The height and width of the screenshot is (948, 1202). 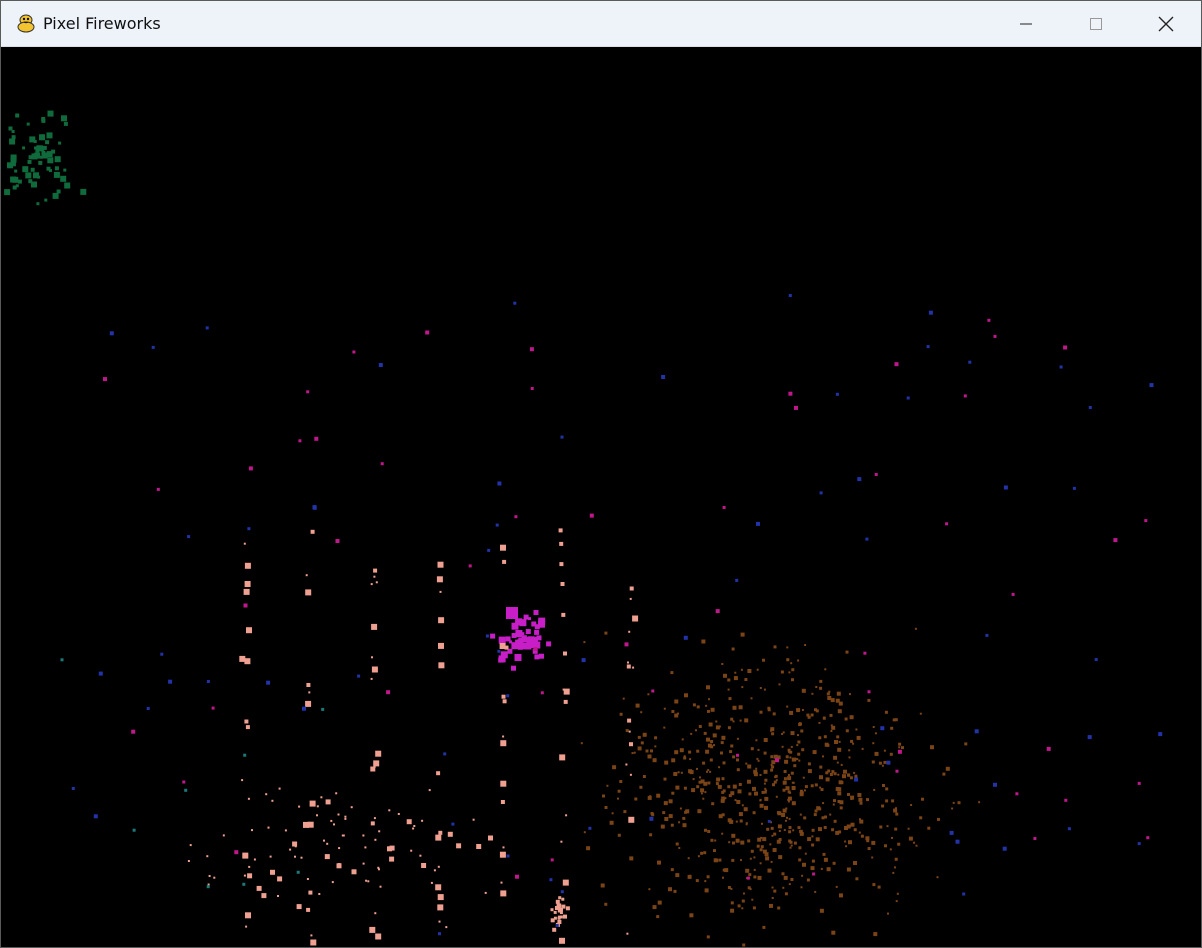 What do you see at coordinates (1096, 24) in the screenshot?
I see `maximize-button` at bounding box center [1096, 24].